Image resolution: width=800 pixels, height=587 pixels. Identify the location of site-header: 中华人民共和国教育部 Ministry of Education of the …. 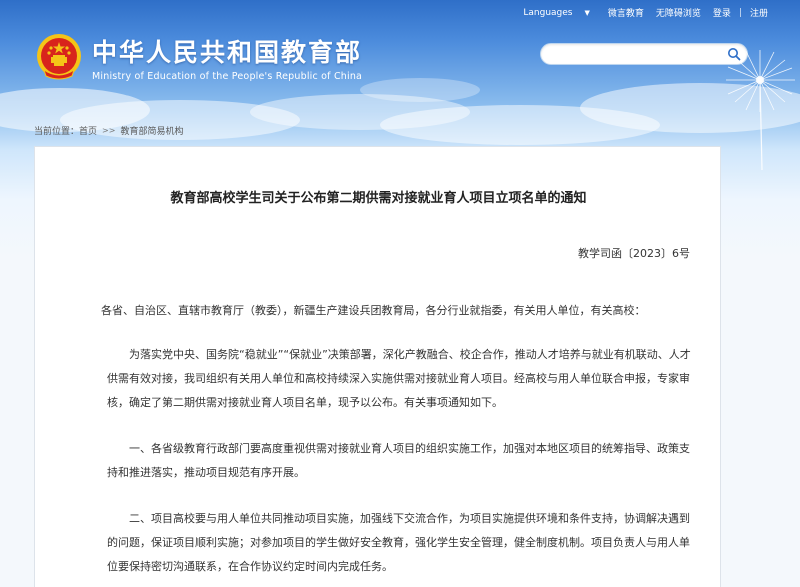
(198, 57).